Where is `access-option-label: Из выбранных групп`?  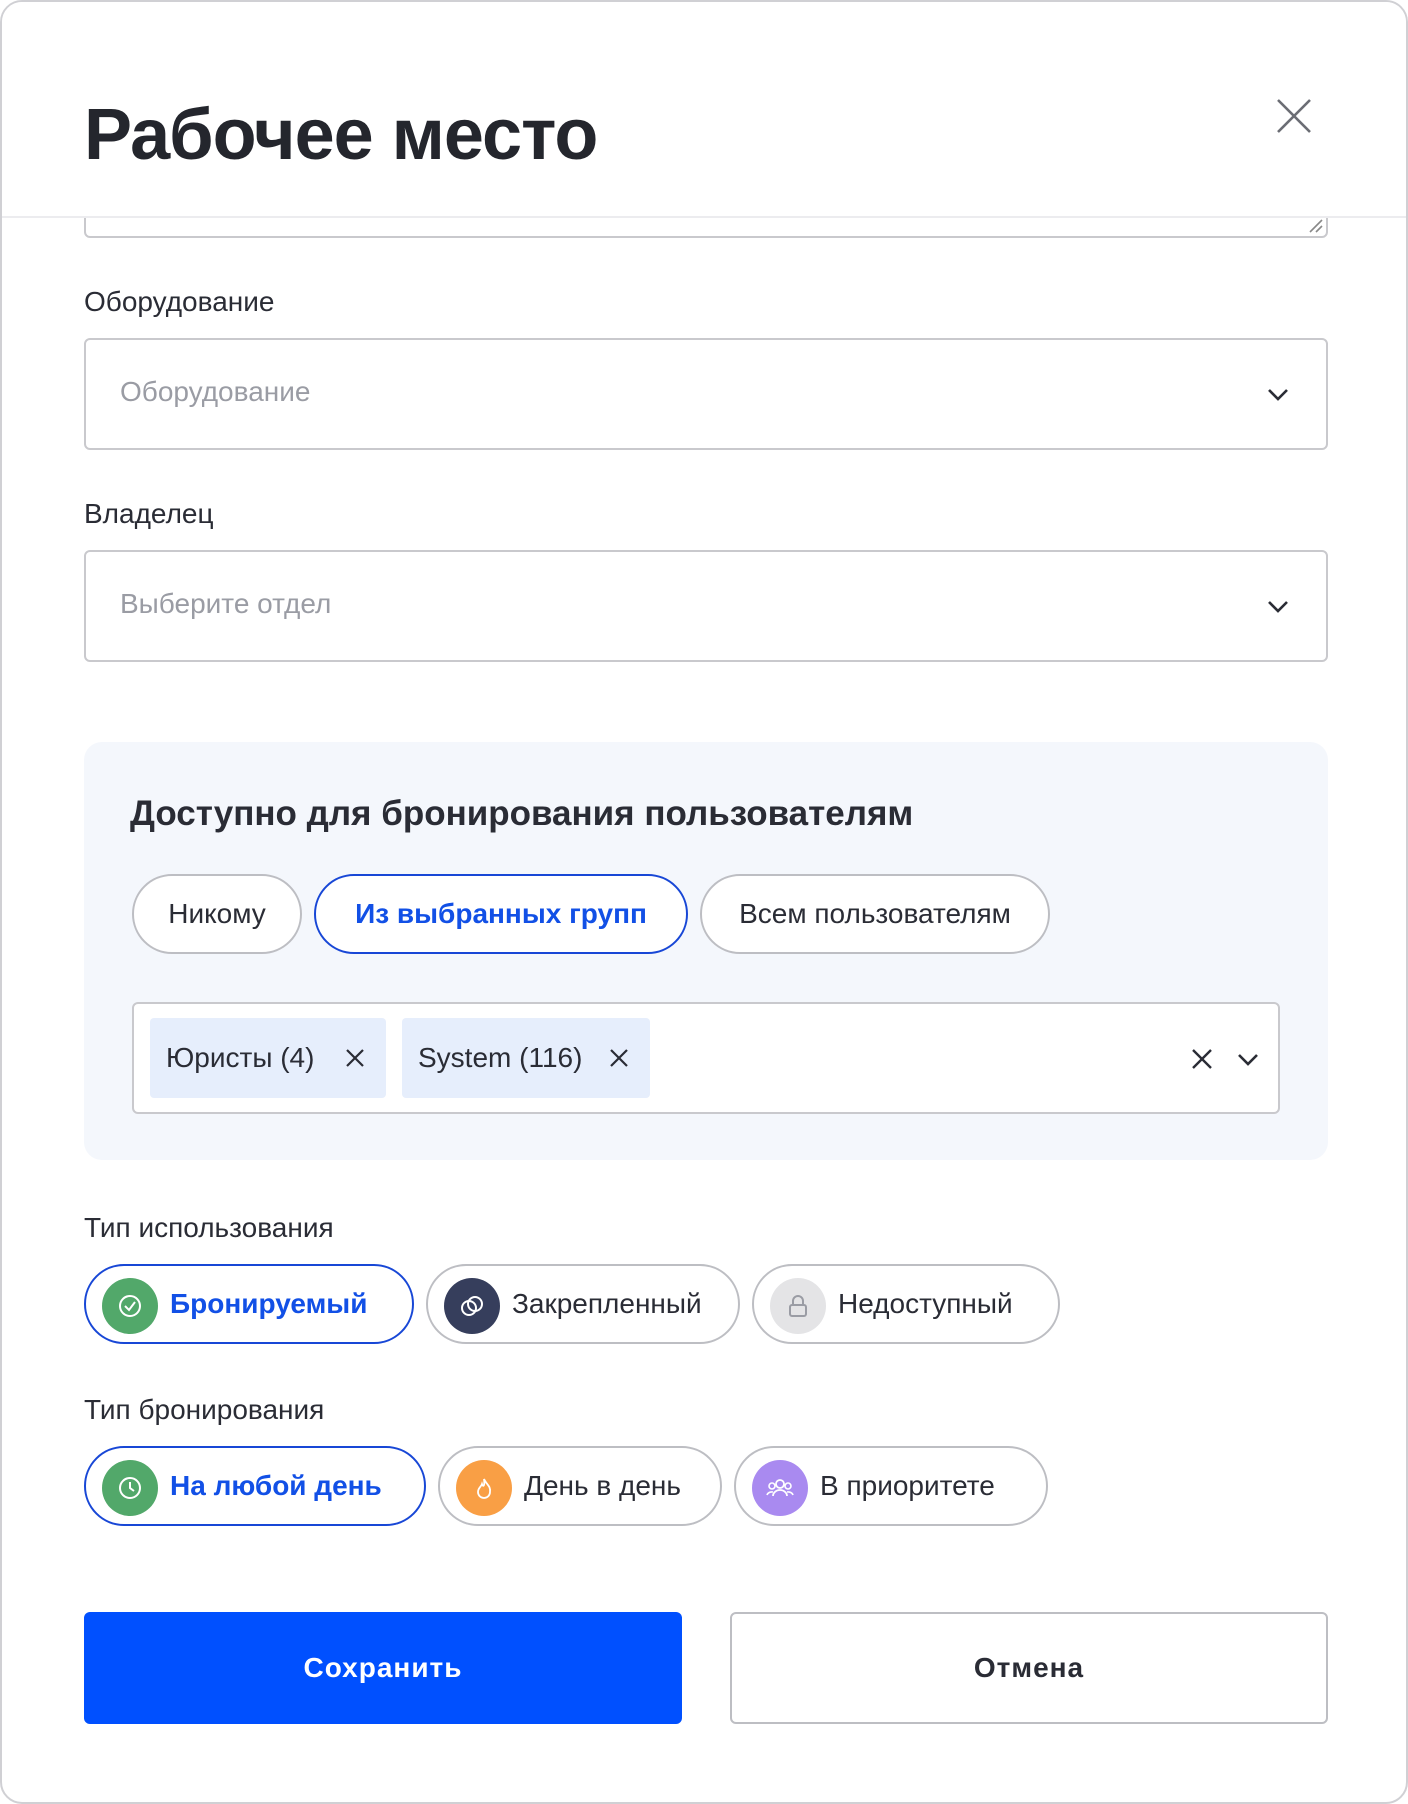
access-option-label: Из выбранных групп is located at coordinates (501, 913).